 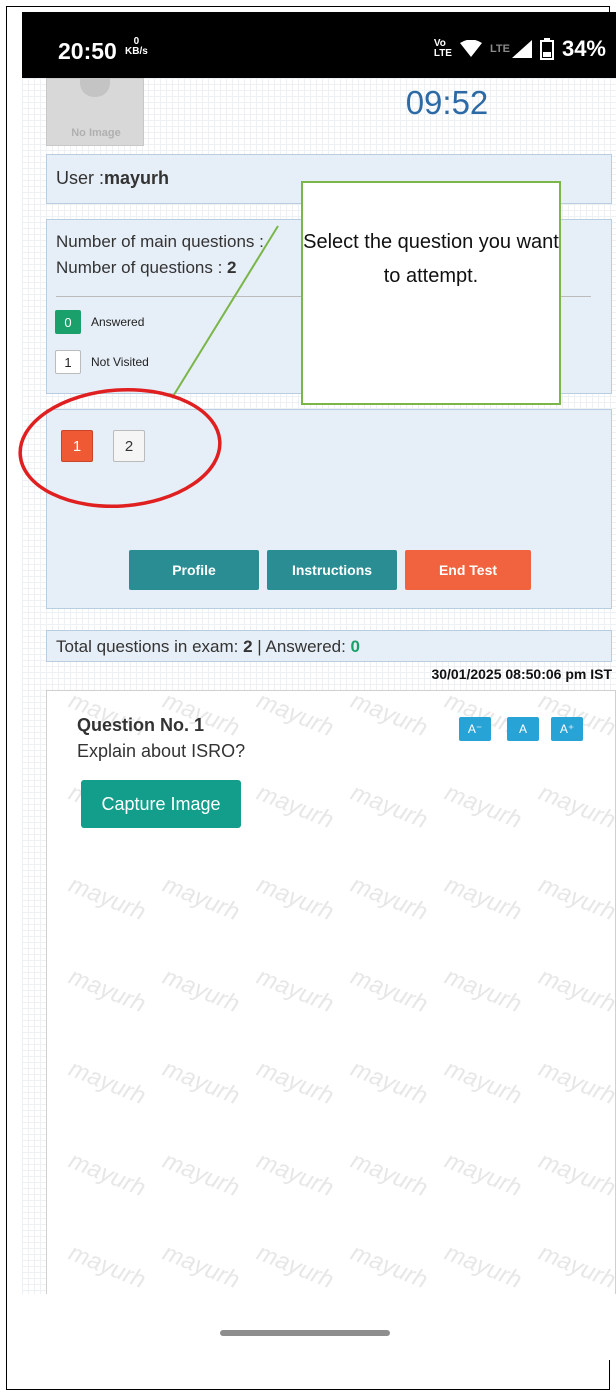 I want to click on question-title: Question No. 1, so click(x=141, y=725).